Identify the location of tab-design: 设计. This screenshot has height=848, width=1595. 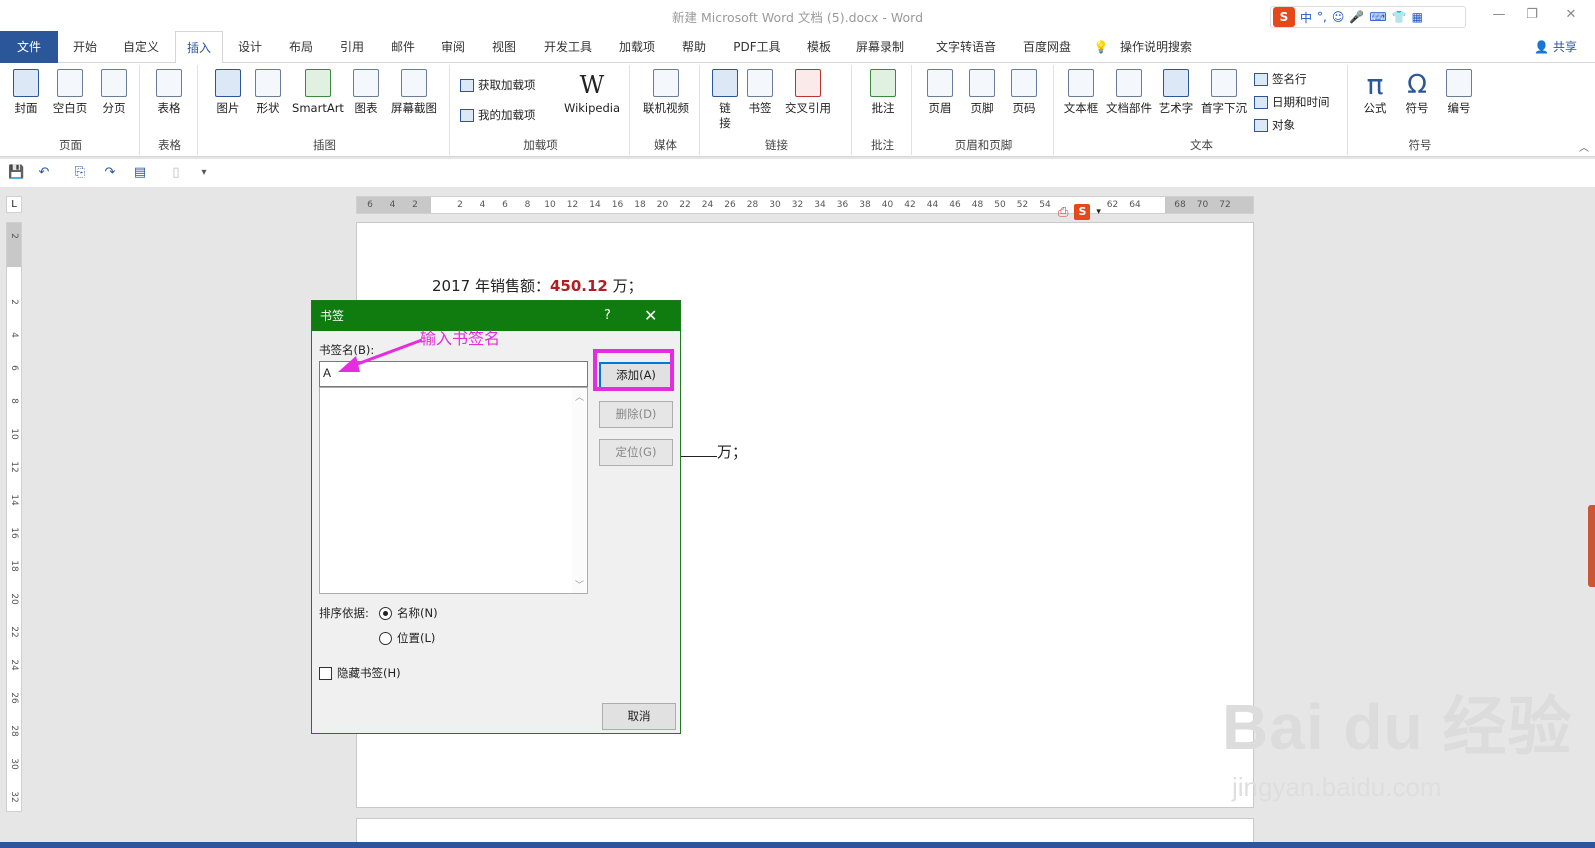
(250, 47).